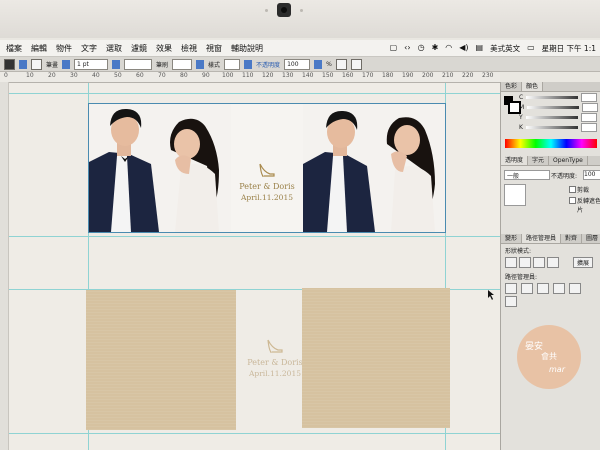 This screenshot has width=600, height=450. Describe the element at coordinates (36, 64) in the screenshot. I see `stroke-swatch` at that location.